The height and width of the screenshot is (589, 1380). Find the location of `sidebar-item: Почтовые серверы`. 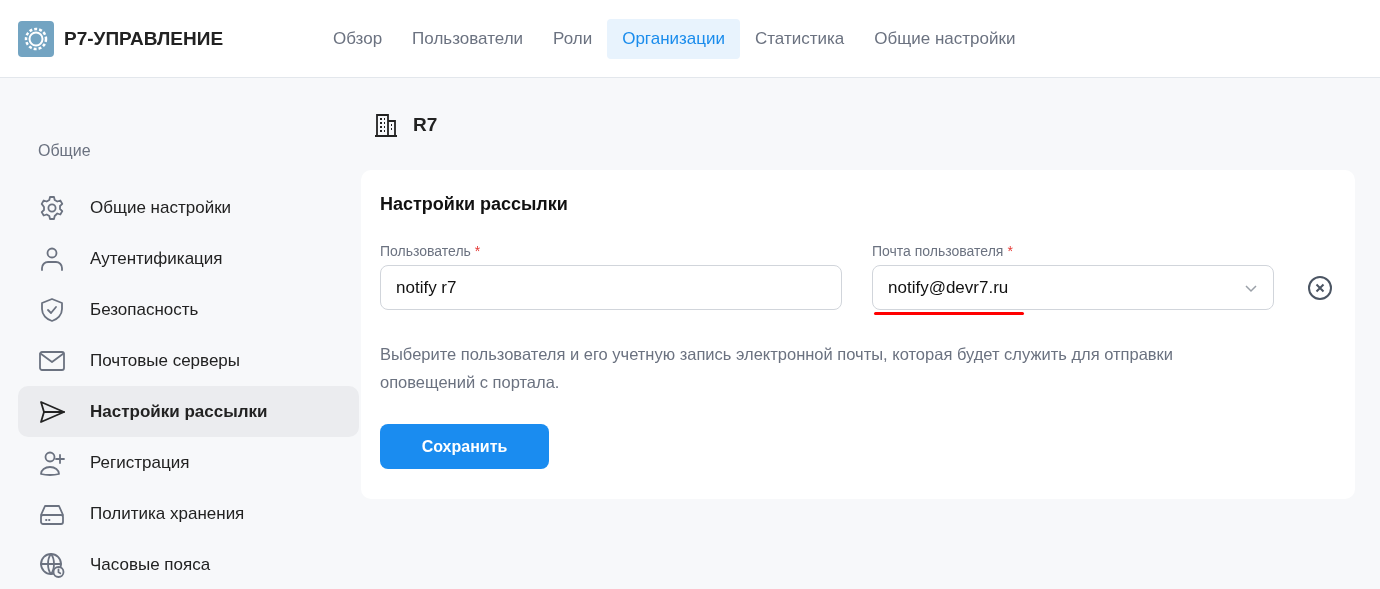

sidebar-item: Почтовые серверы is located at coordinates (188, 360).